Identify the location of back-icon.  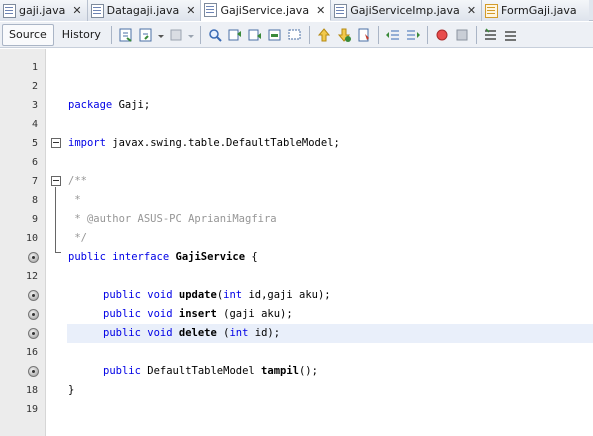
(146, 35).